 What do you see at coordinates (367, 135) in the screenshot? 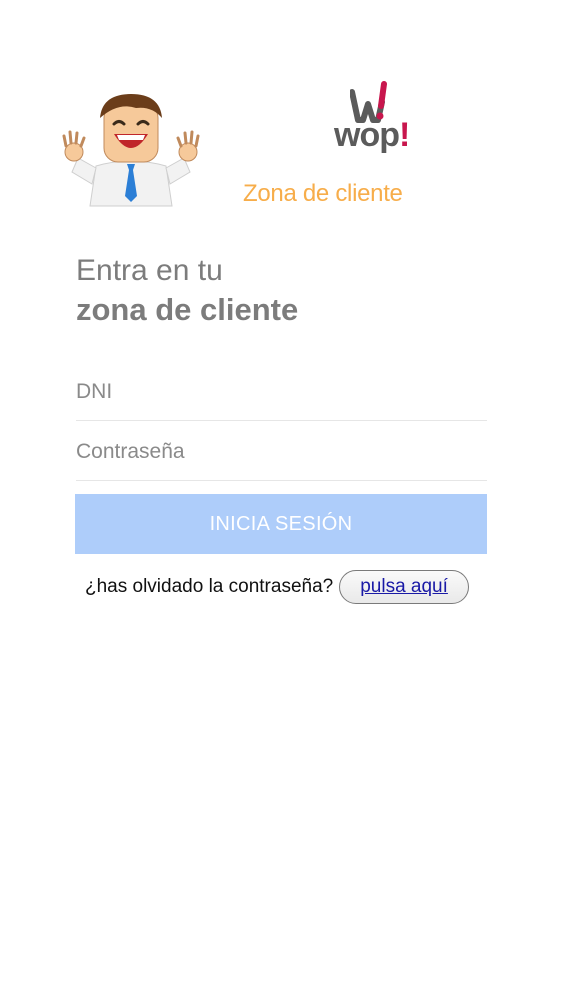
I see `brand-name: wop` at bounding box center [367, 135].